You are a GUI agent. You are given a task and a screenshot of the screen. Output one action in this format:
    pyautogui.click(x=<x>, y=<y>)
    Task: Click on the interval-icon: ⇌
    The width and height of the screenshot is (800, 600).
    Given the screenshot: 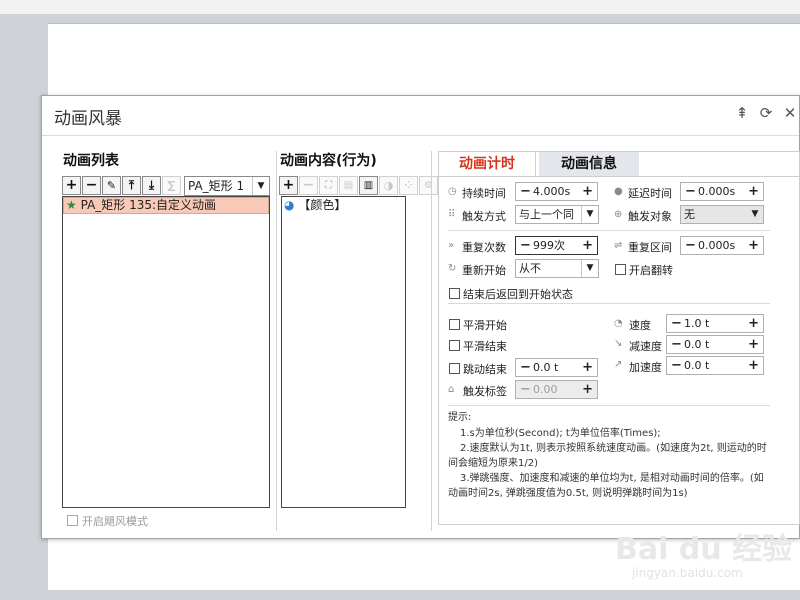 What is the action you would take?
    pyautogui.click(x=618, y=245)
    